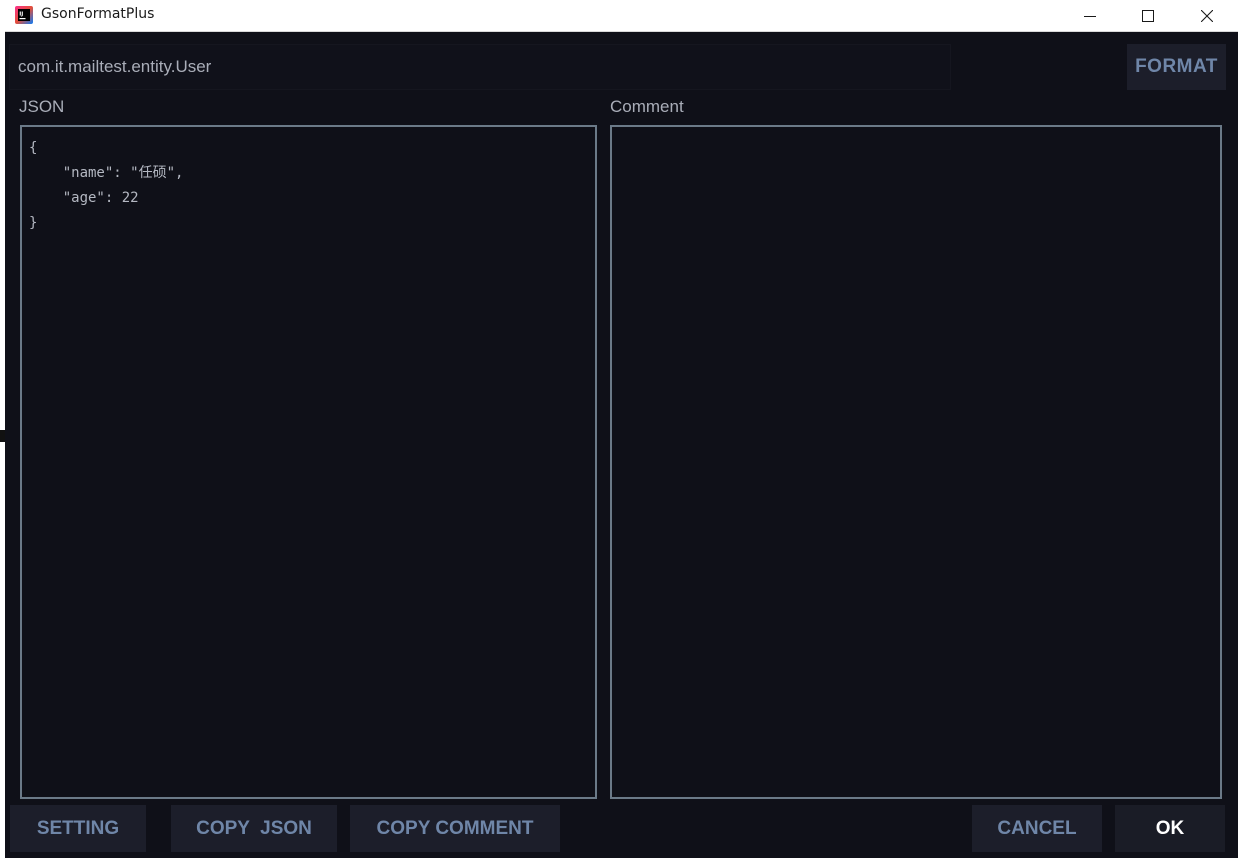  I want to click on copy-comment-button: COPY COMMENT, so click(455, 828).